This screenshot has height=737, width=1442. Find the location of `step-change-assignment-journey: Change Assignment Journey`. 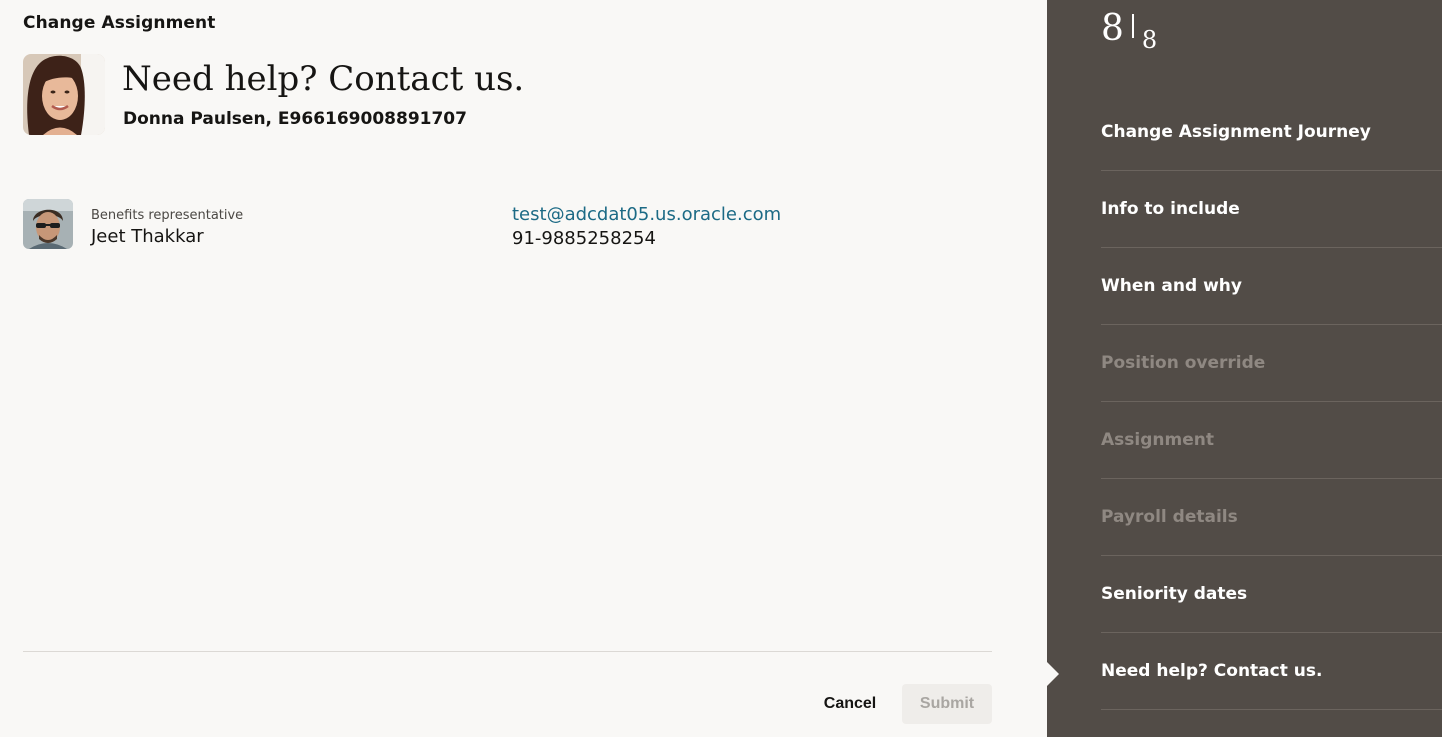

step-change-assignment-journey: Change Assignment Journey is located at coordinates (1271, 132).